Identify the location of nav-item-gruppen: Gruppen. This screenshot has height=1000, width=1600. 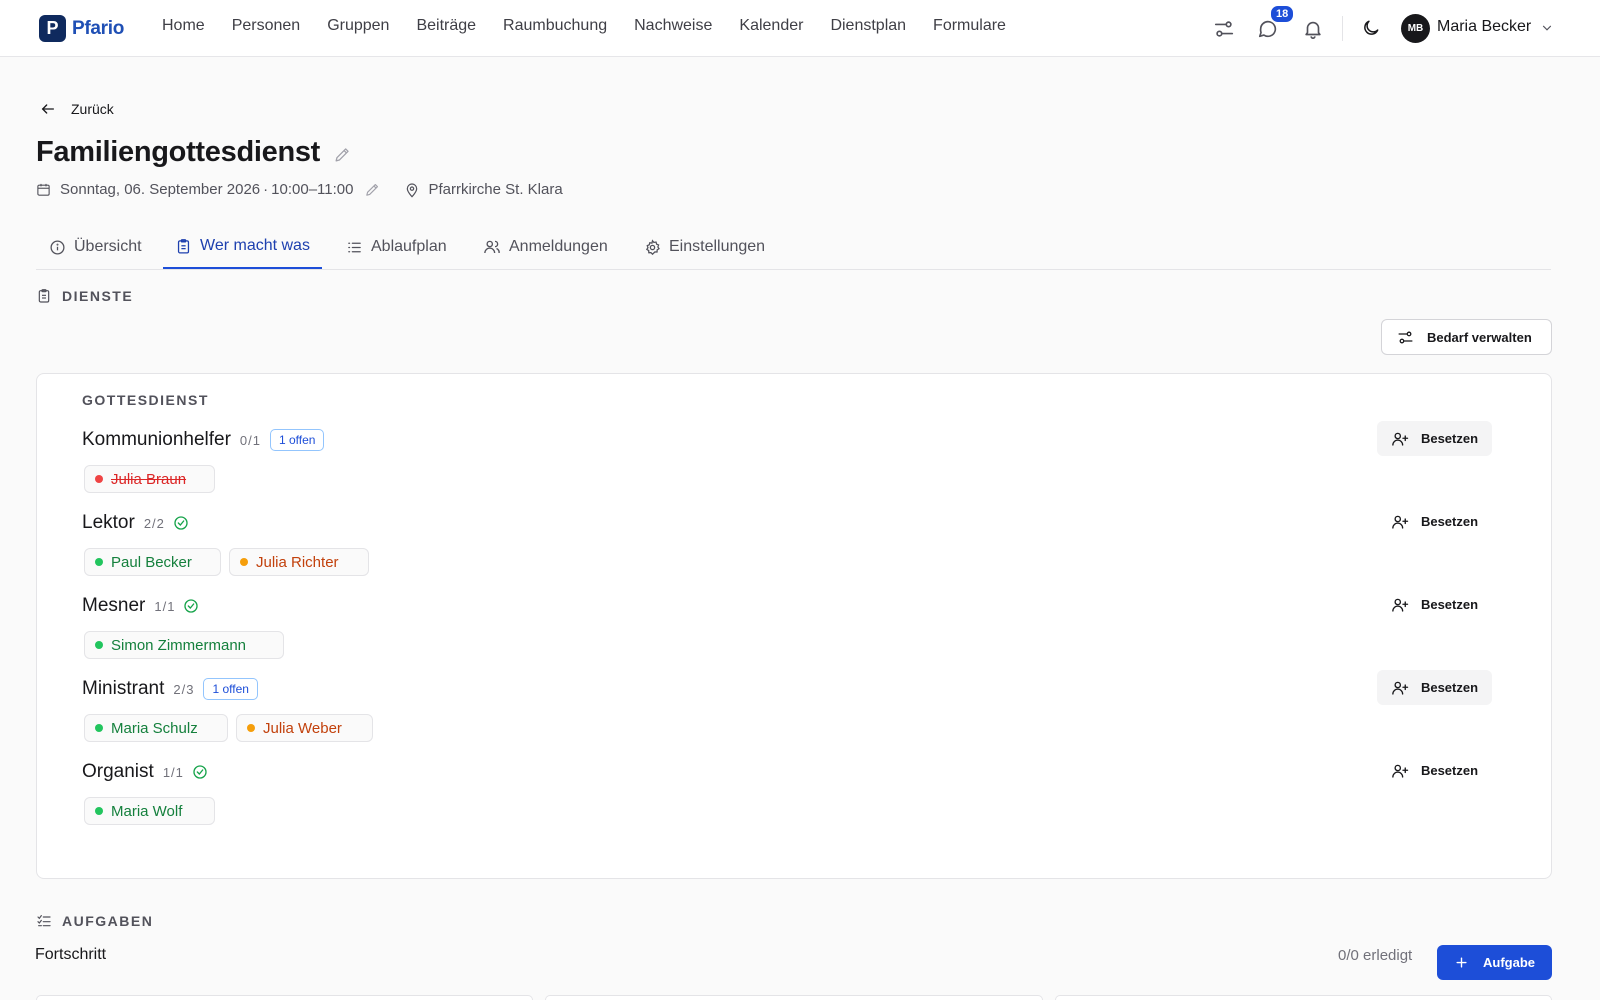
(358, 26).